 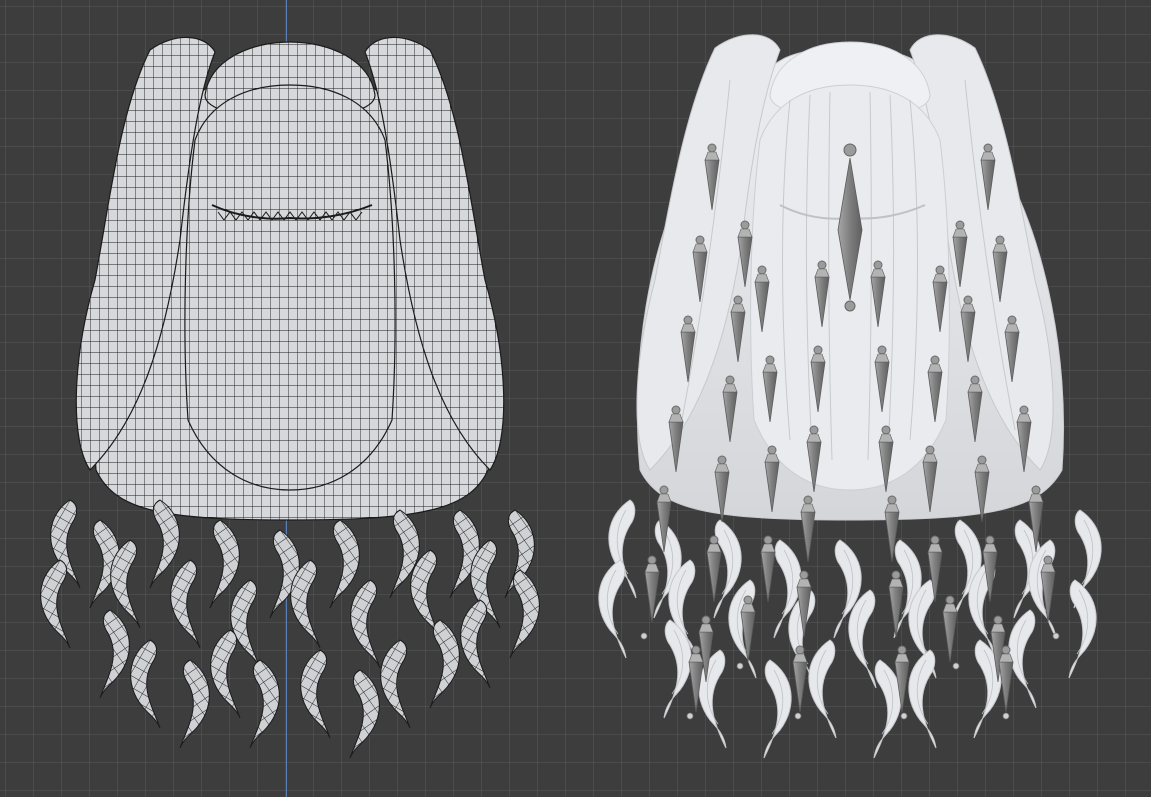 What do you see at coordinates (290, 287) in the screenshot?
I see `wire-front-panel` at bounding box center [290, 287].